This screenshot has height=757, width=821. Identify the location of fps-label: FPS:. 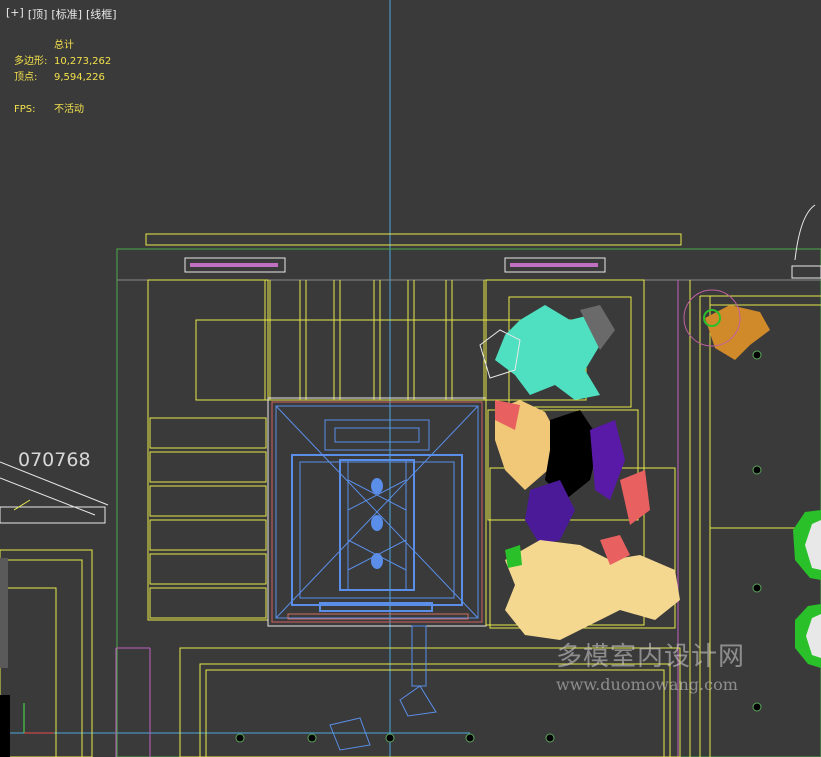
(25, 109).